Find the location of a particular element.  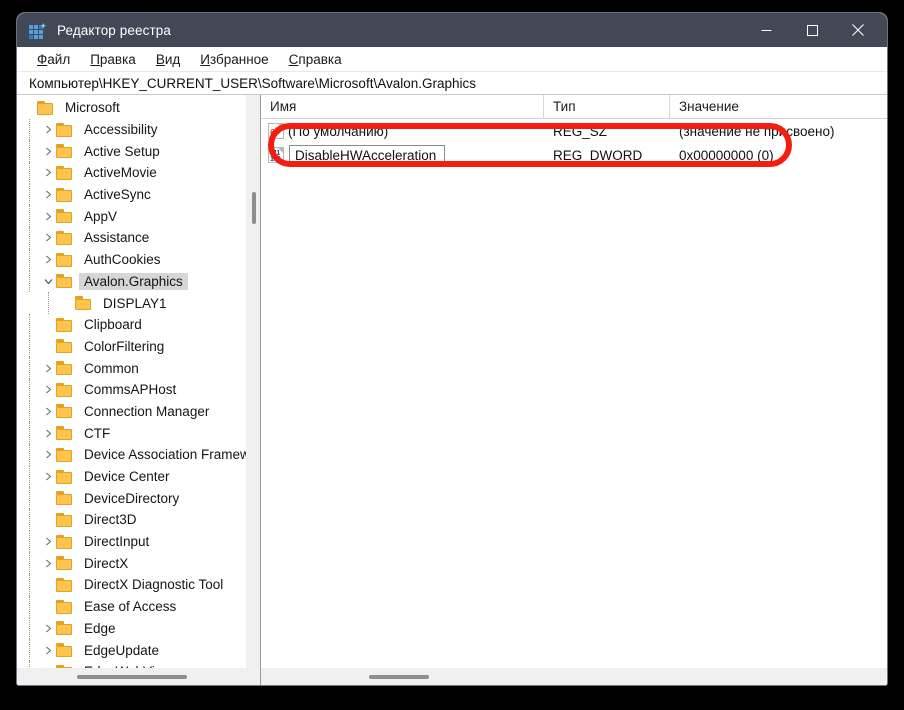

tree-node: DirectX Diagnostic Tool is located at coordinates (131, 585).